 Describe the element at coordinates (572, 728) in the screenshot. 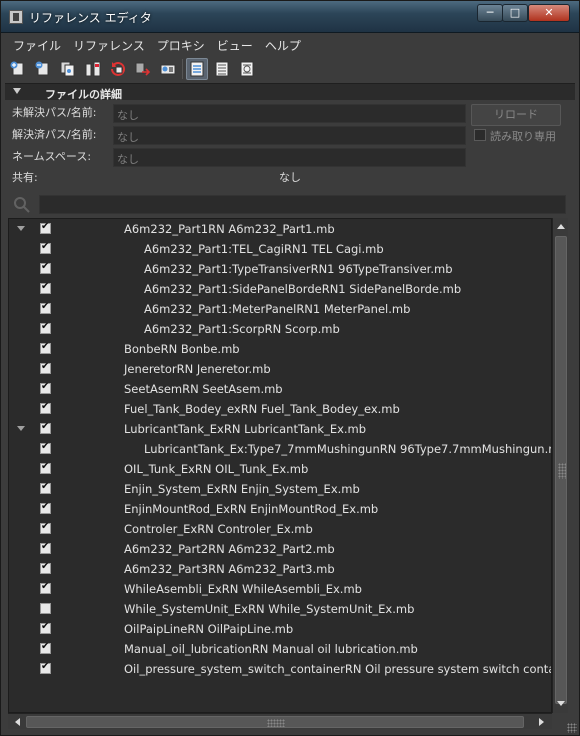

I see `resize-grip-icon` at that location.